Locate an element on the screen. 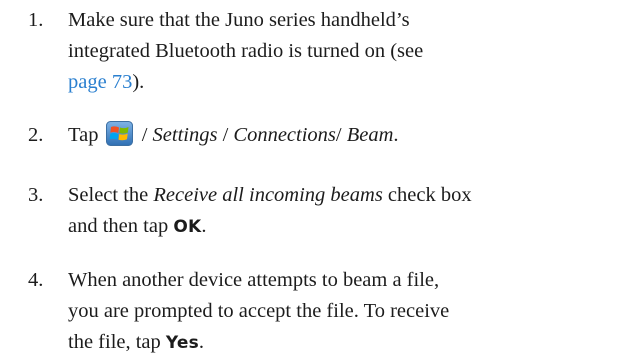  step-number: 2. is located at coordinates (36, 135).